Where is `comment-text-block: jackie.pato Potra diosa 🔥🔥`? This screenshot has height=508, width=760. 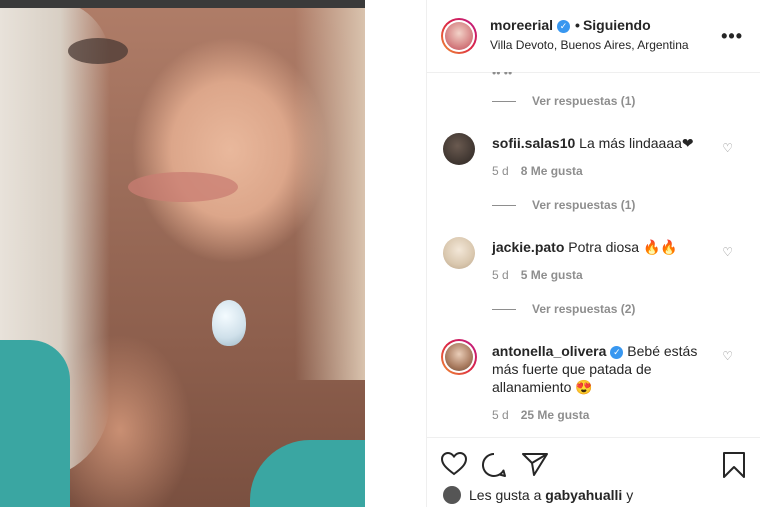 comment-text-block: jackie.pato Potra diosa 🔥🔥 is located at coordinates (604, 247).